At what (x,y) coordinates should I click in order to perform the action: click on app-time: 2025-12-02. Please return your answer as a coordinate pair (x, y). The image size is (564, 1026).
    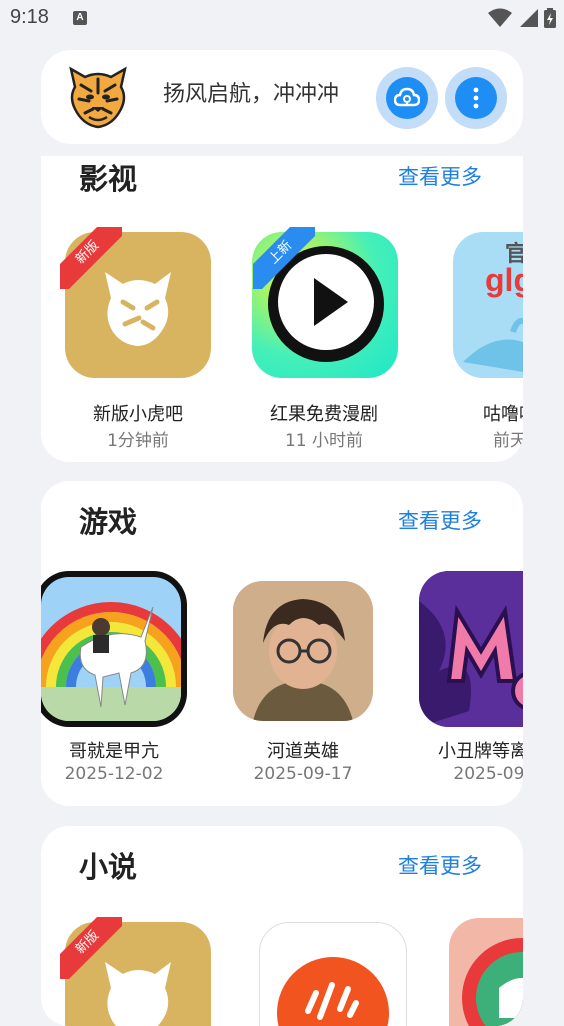
    Looking at the image, I should click on (114, 774).